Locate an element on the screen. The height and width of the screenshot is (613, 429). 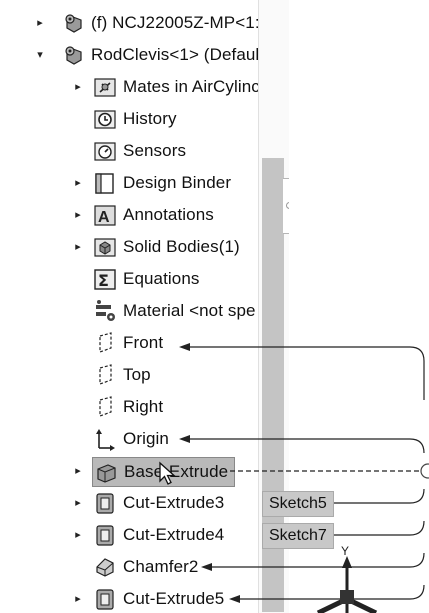
sketch5-tag-label: Sketch5 is located at coordinates (298, 503).